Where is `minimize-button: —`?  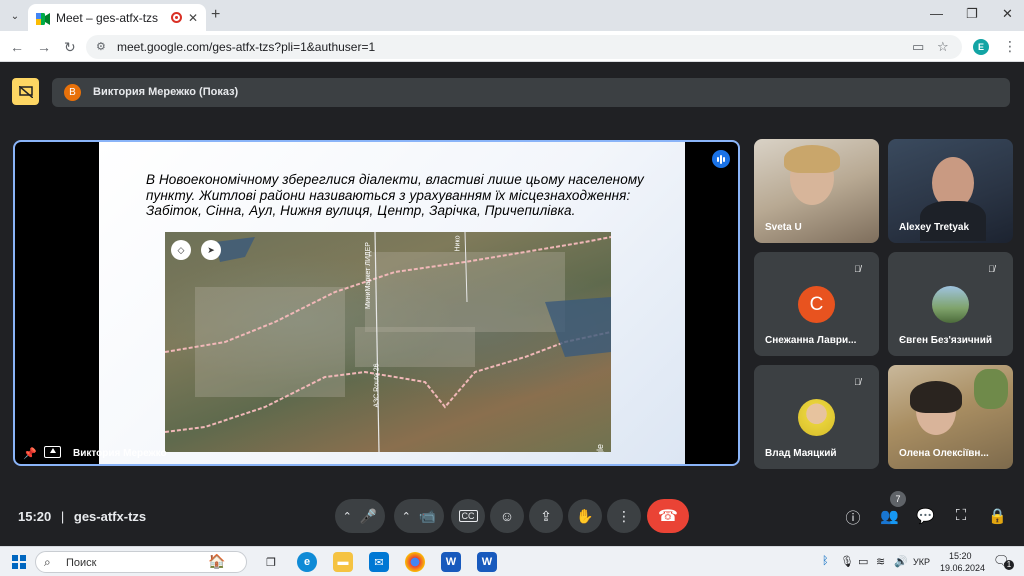
minimize-button: — is located at coordinates (936, 13).